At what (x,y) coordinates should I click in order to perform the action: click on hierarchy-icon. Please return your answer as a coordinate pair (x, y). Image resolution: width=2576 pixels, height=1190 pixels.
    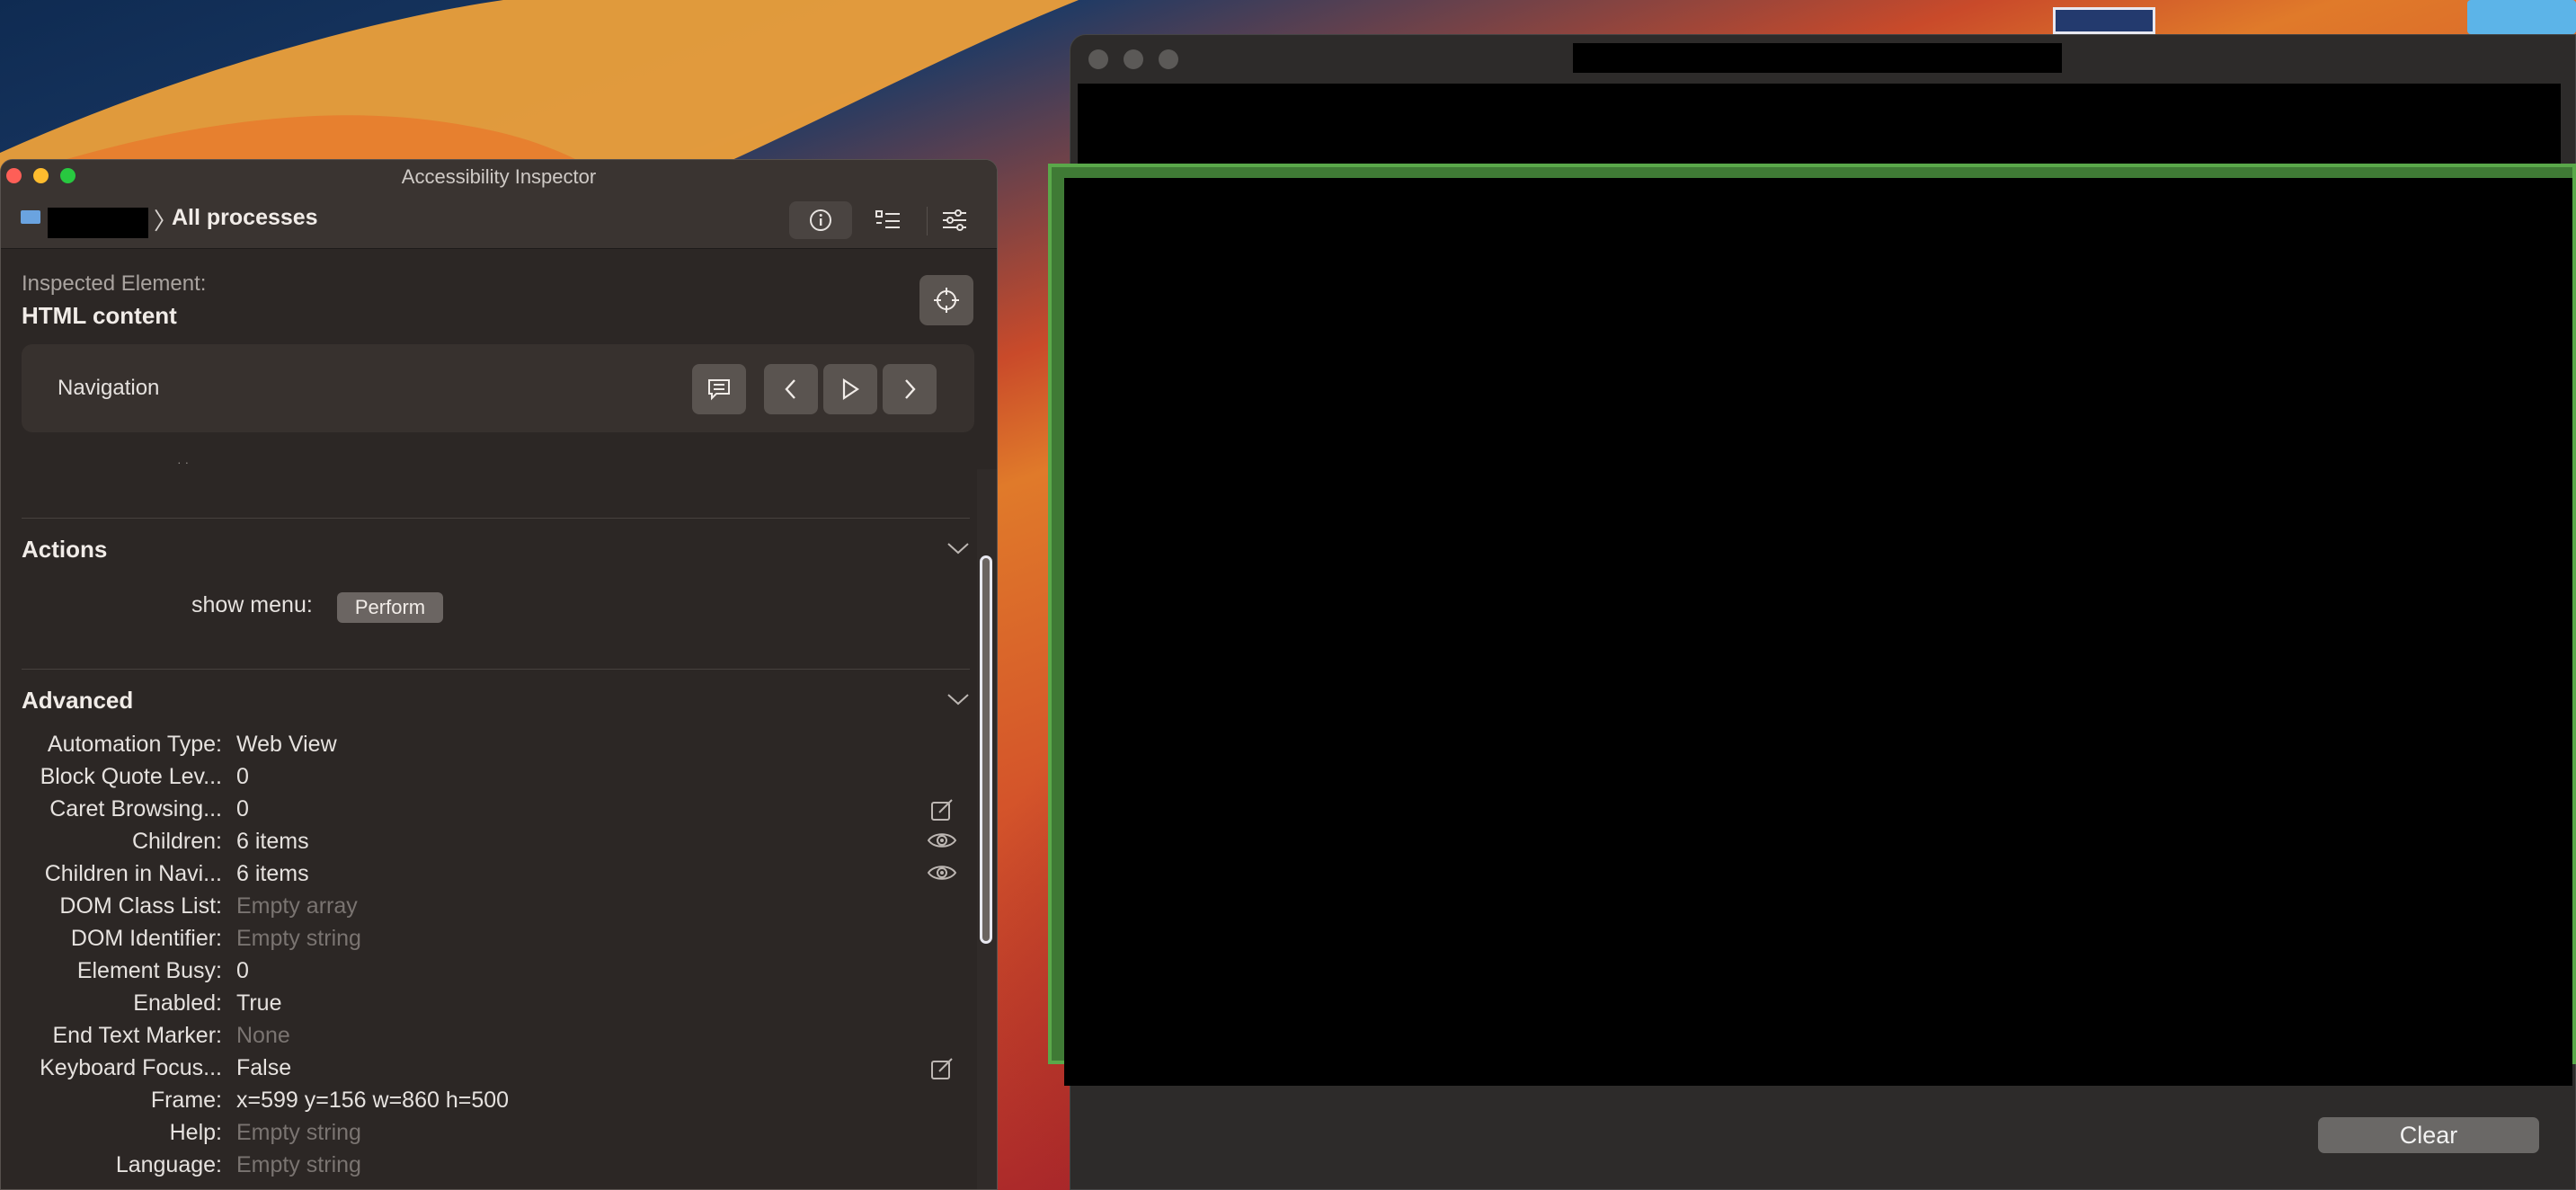
    Looking at the image, I should click on (887, 219).